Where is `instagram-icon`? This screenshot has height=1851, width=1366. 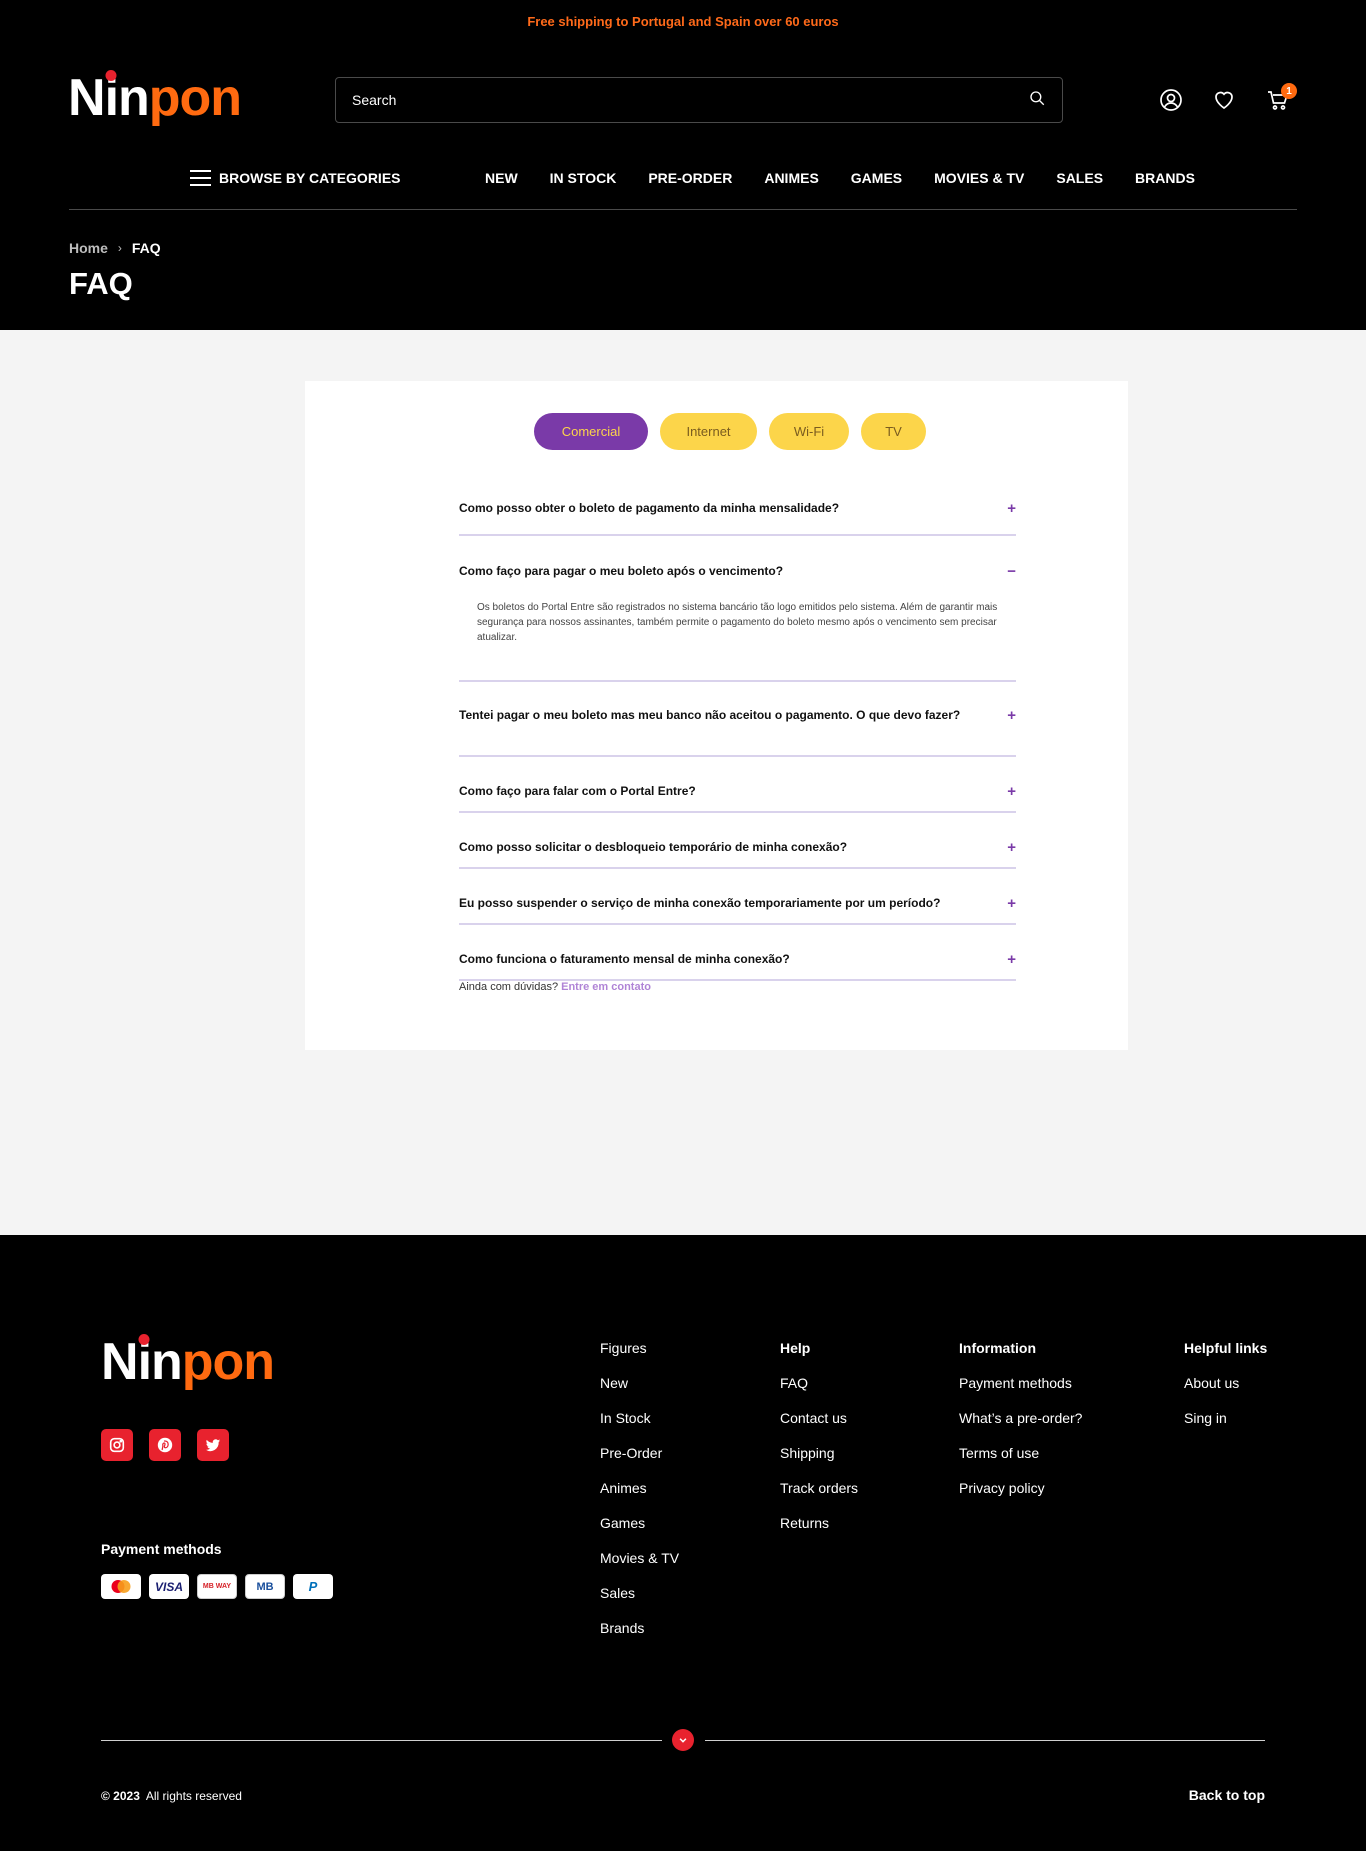
instagram-icon is located at coordinates (117, 1445).